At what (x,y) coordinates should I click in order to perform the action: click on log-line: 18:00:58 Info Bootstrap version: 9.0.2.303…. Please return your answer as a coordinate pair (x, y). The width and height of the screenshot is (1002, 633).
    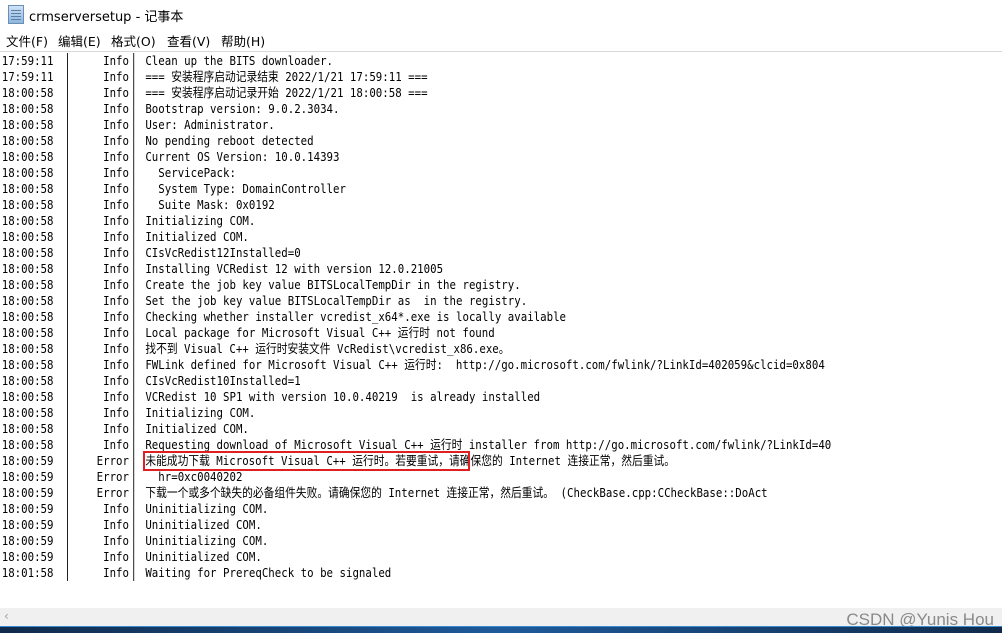
    Looking at the image, I should click on (501, 109).